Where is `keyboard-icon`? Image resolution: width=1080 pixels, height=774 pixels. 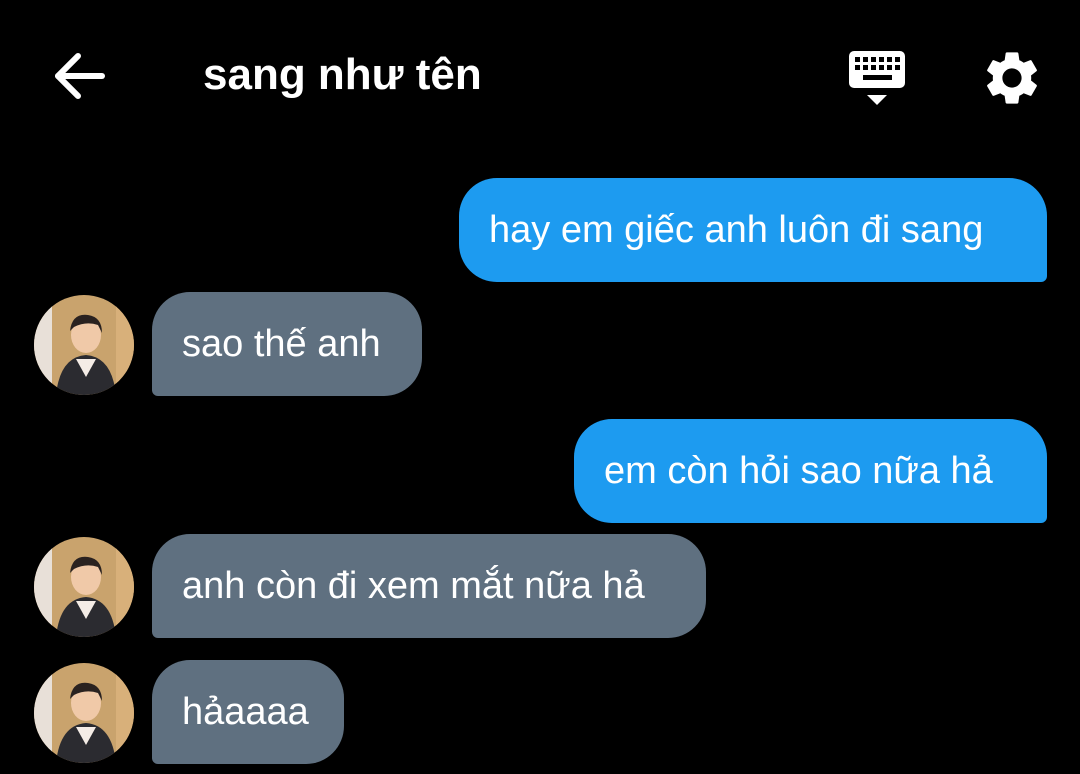 keyboard-icon is located at coordinates (877, 78).